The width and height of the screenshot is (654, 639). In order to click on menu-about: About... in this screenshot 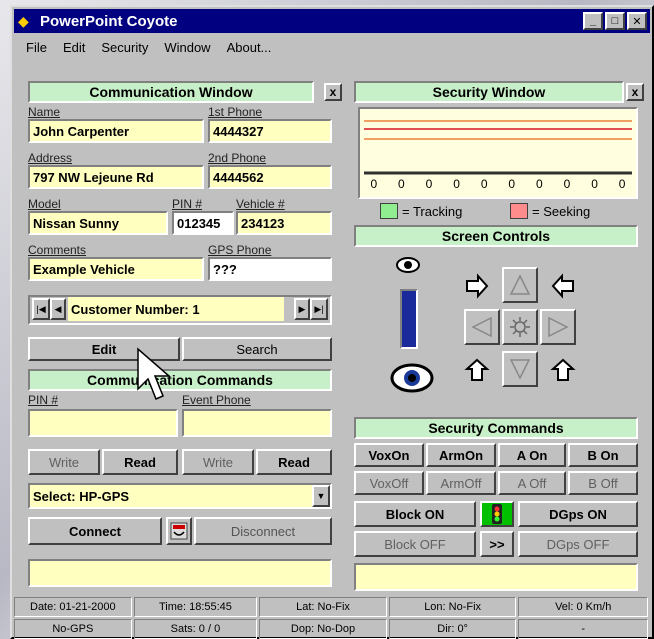, I will do `click(249, 47)`.